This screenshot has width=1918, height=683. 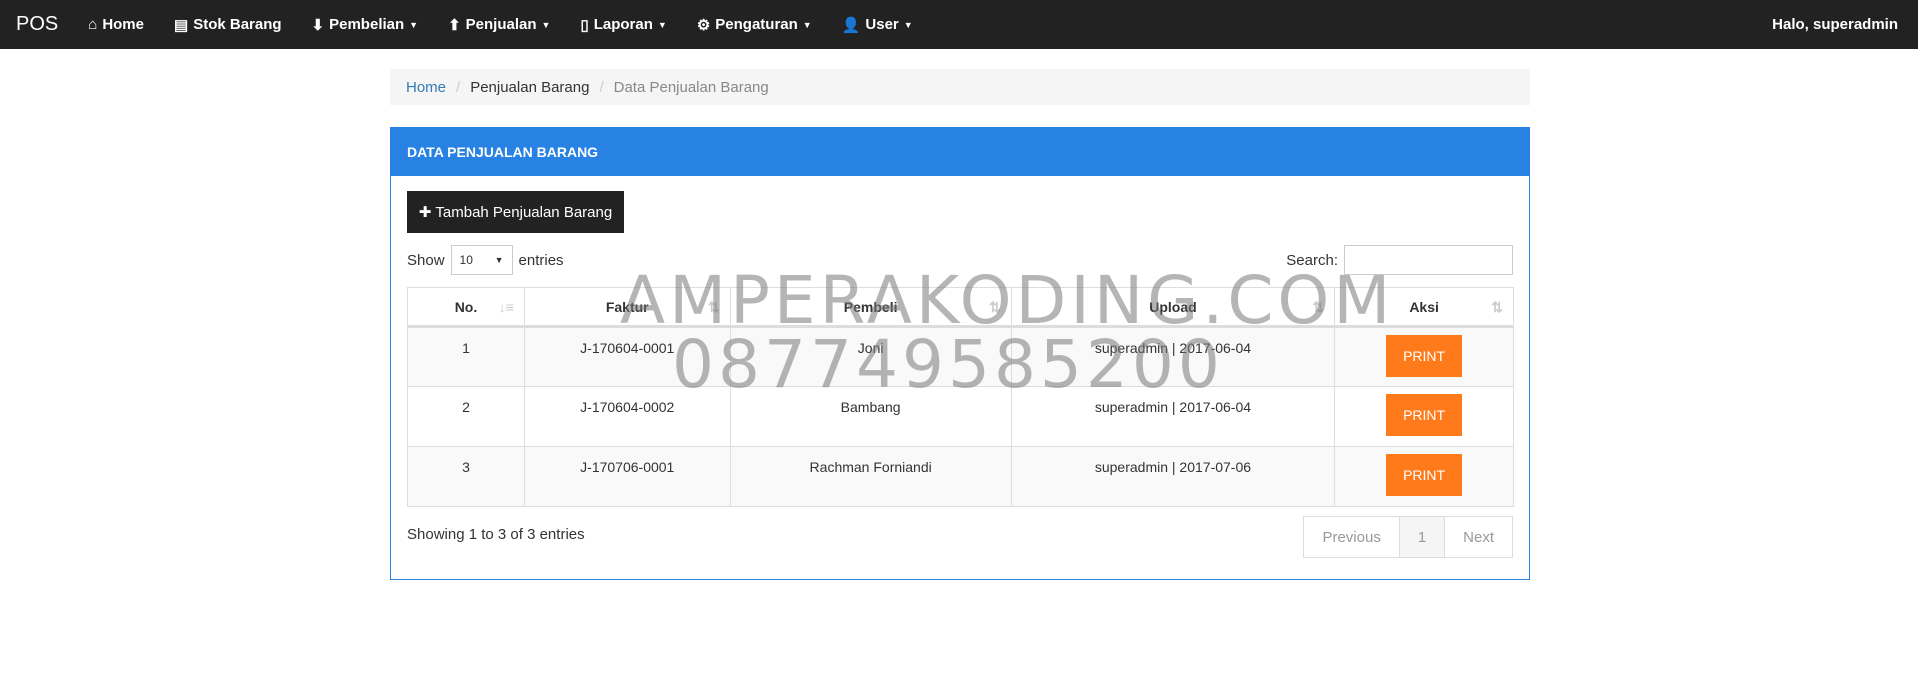 I want to click on cell-faktur: J-170604-0001, so click(x=627, y=356).